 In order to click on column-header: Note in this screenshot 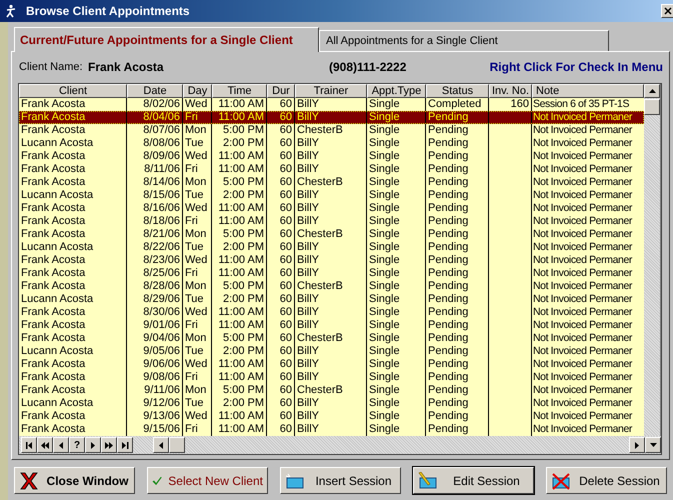, I will do `click(588, 91)`.